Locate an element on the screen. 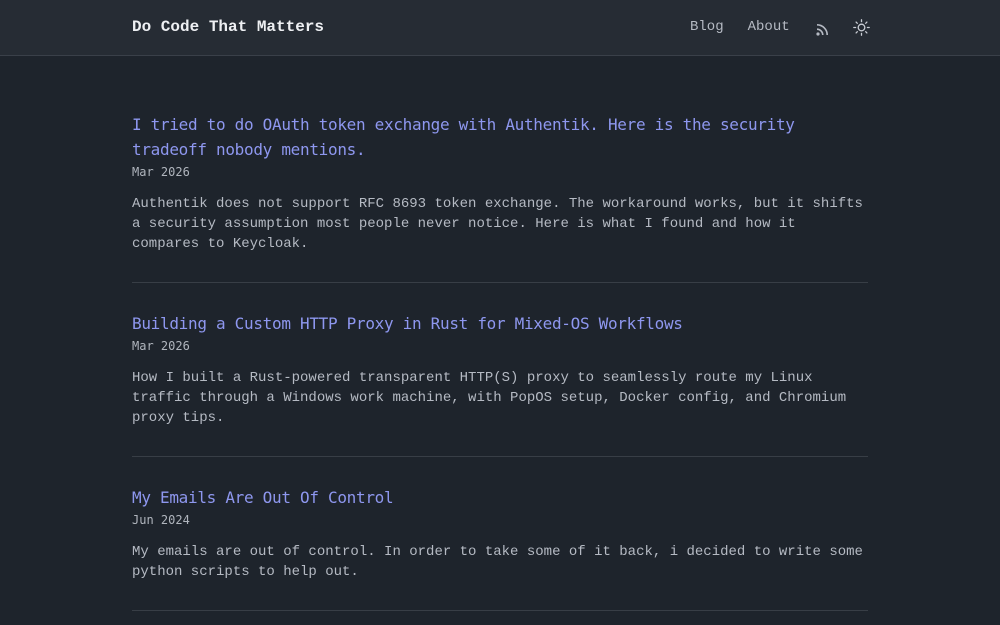 The width and height of the screenshot is (1000, 625). site-header: Do Code That Matters Blog About is located at coordinates (500, 28).